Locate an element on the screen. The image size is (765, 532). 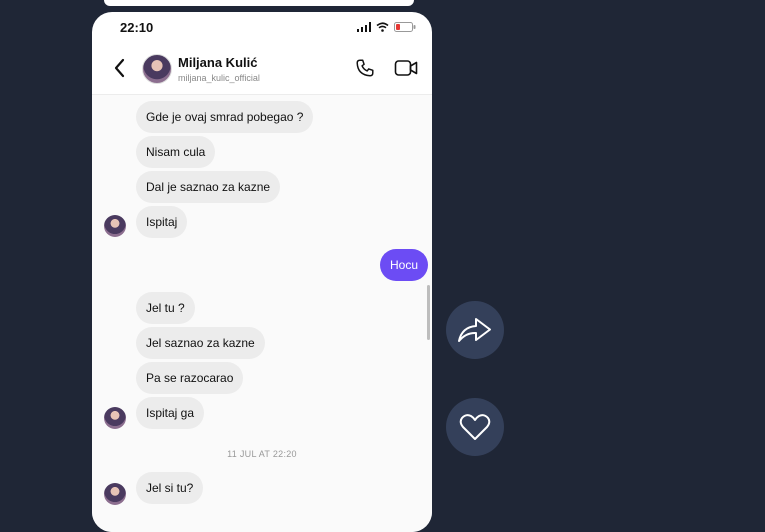
message-bubble: Dal je saznao za kazne is located at coordinates (208, 187).